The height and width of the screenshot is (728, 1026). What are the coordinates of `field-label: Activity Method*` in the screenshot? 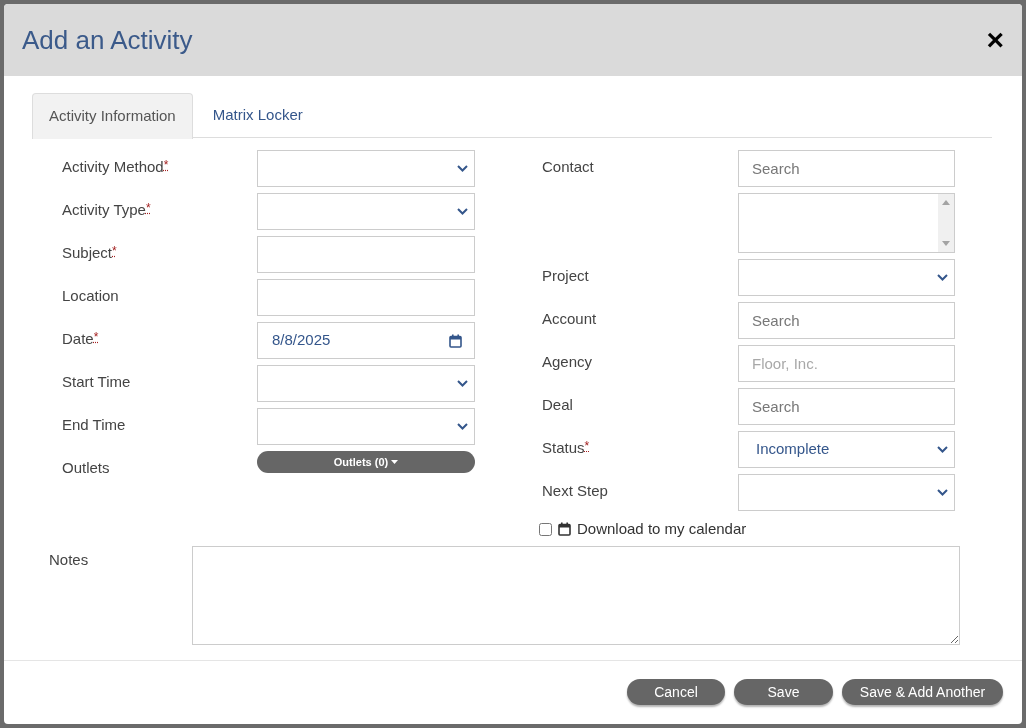 It's located at (116, 167).